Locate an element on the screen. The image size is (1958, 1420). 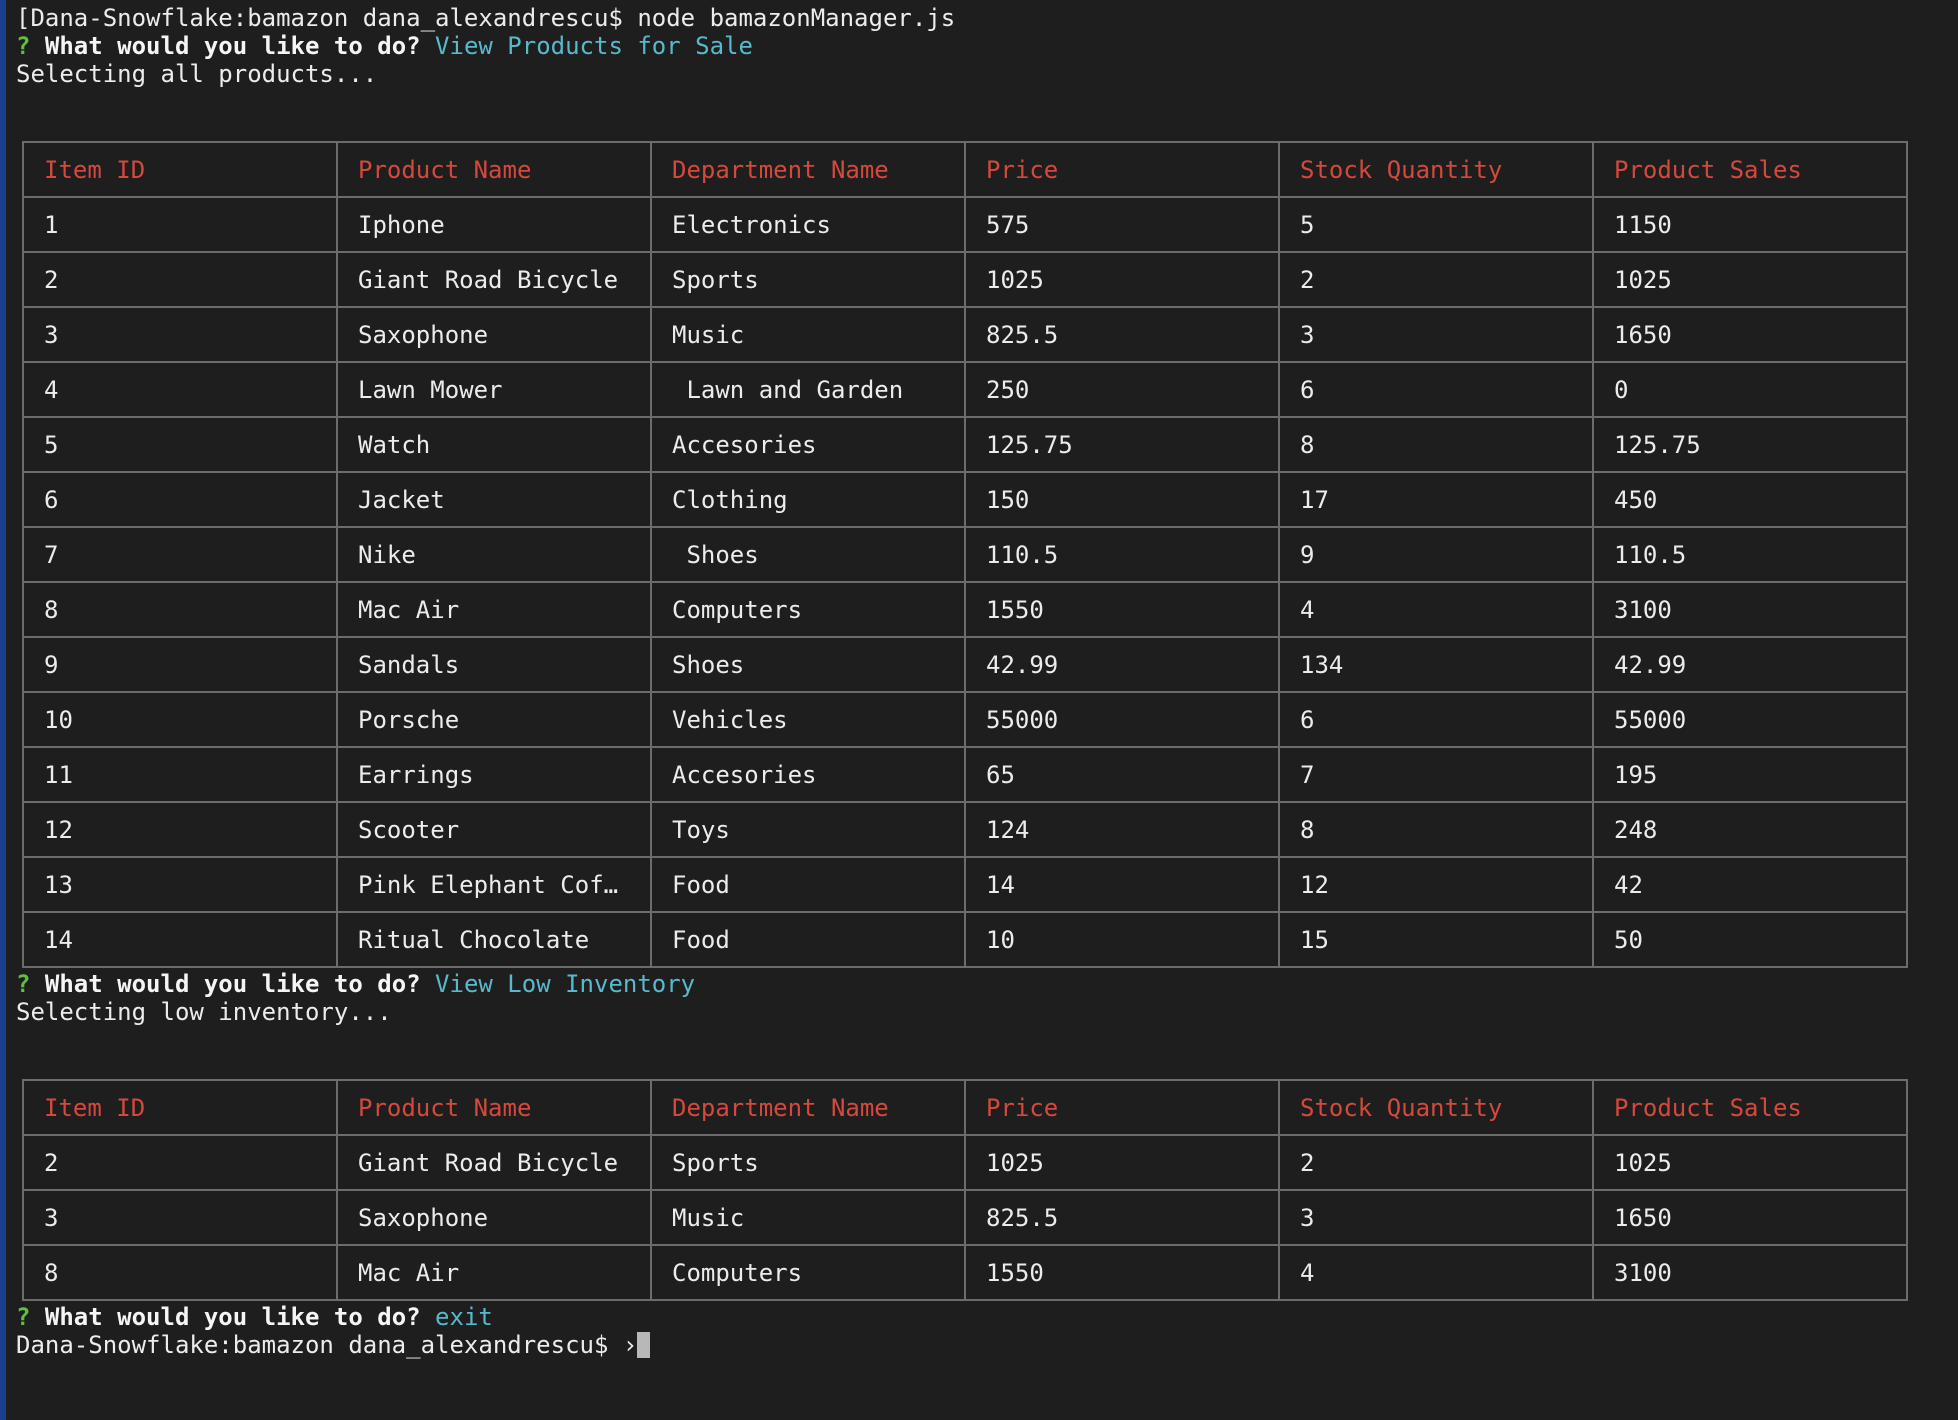
table-row: 9 Sandals Shoes 42.99 134 42.99 is located at coordinates (965, 664).